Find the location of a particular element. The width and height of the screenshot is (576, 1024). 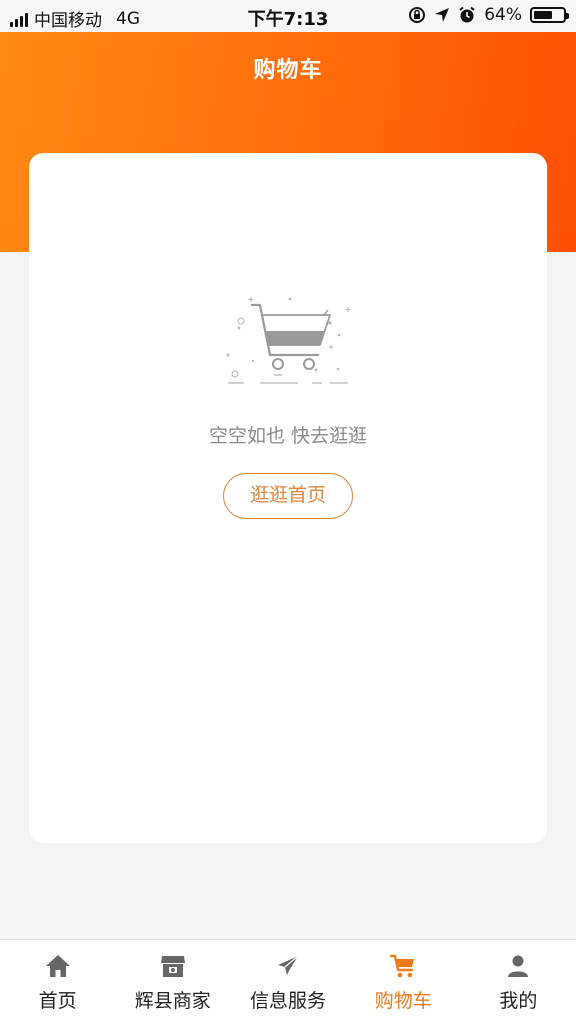

browse-home-button: 逛逛首页 is located at coordinates (288, 496).